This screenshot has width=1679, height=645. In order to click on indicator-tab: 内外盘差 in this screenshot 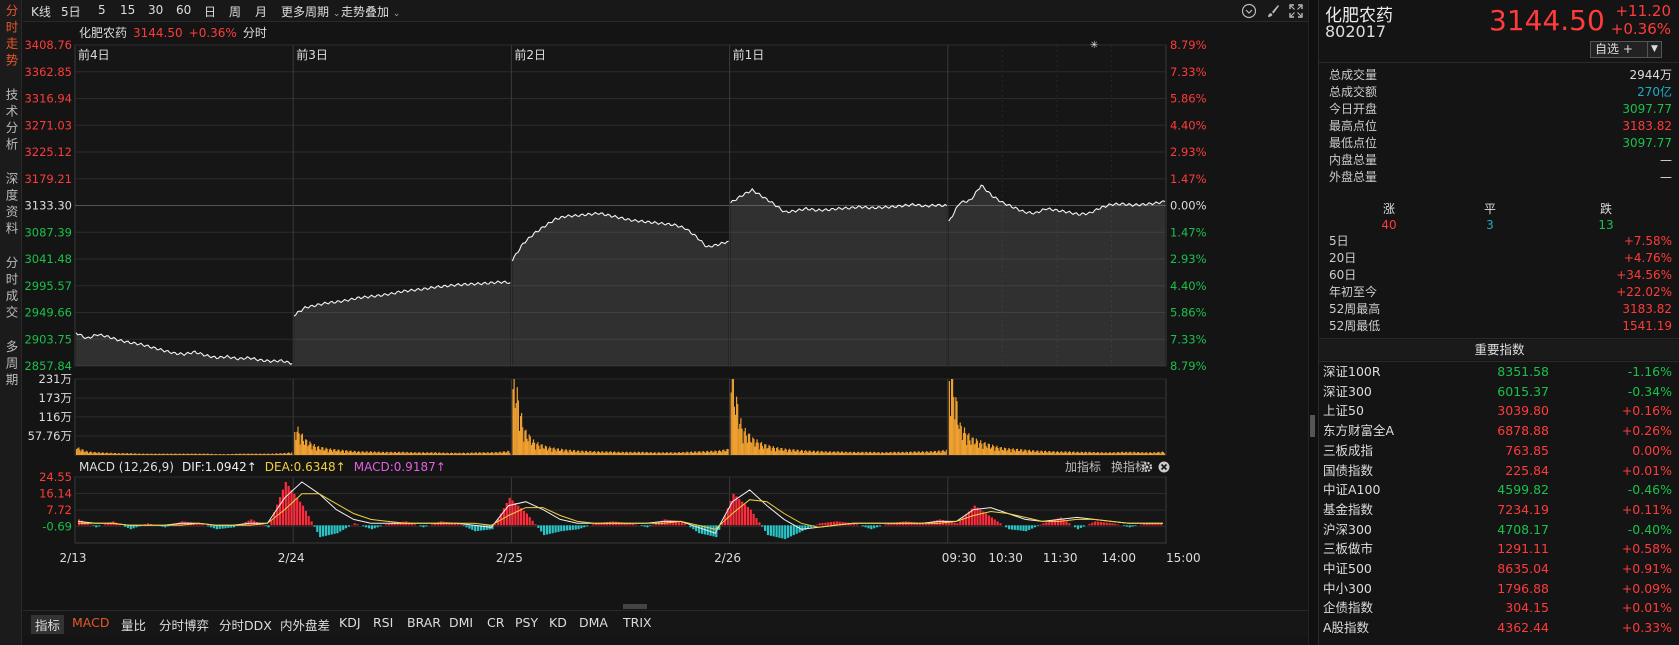, I will do `click(305, 624)`.